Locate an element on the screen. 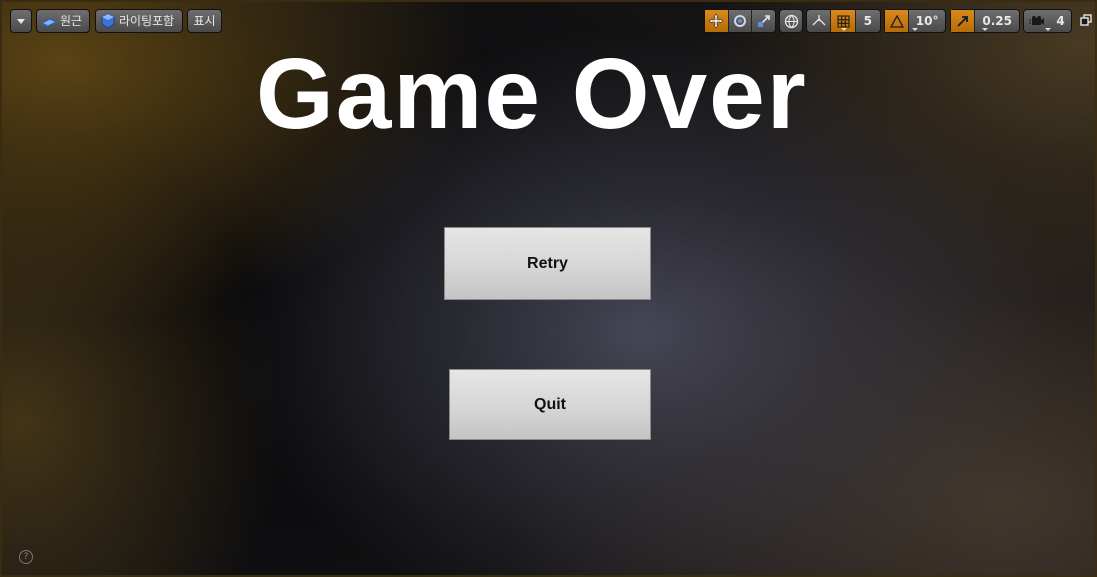 Image resolution: width=1097 pixels, height=577 pixels. move-arrows-icon is located at coordinates (716, 21).